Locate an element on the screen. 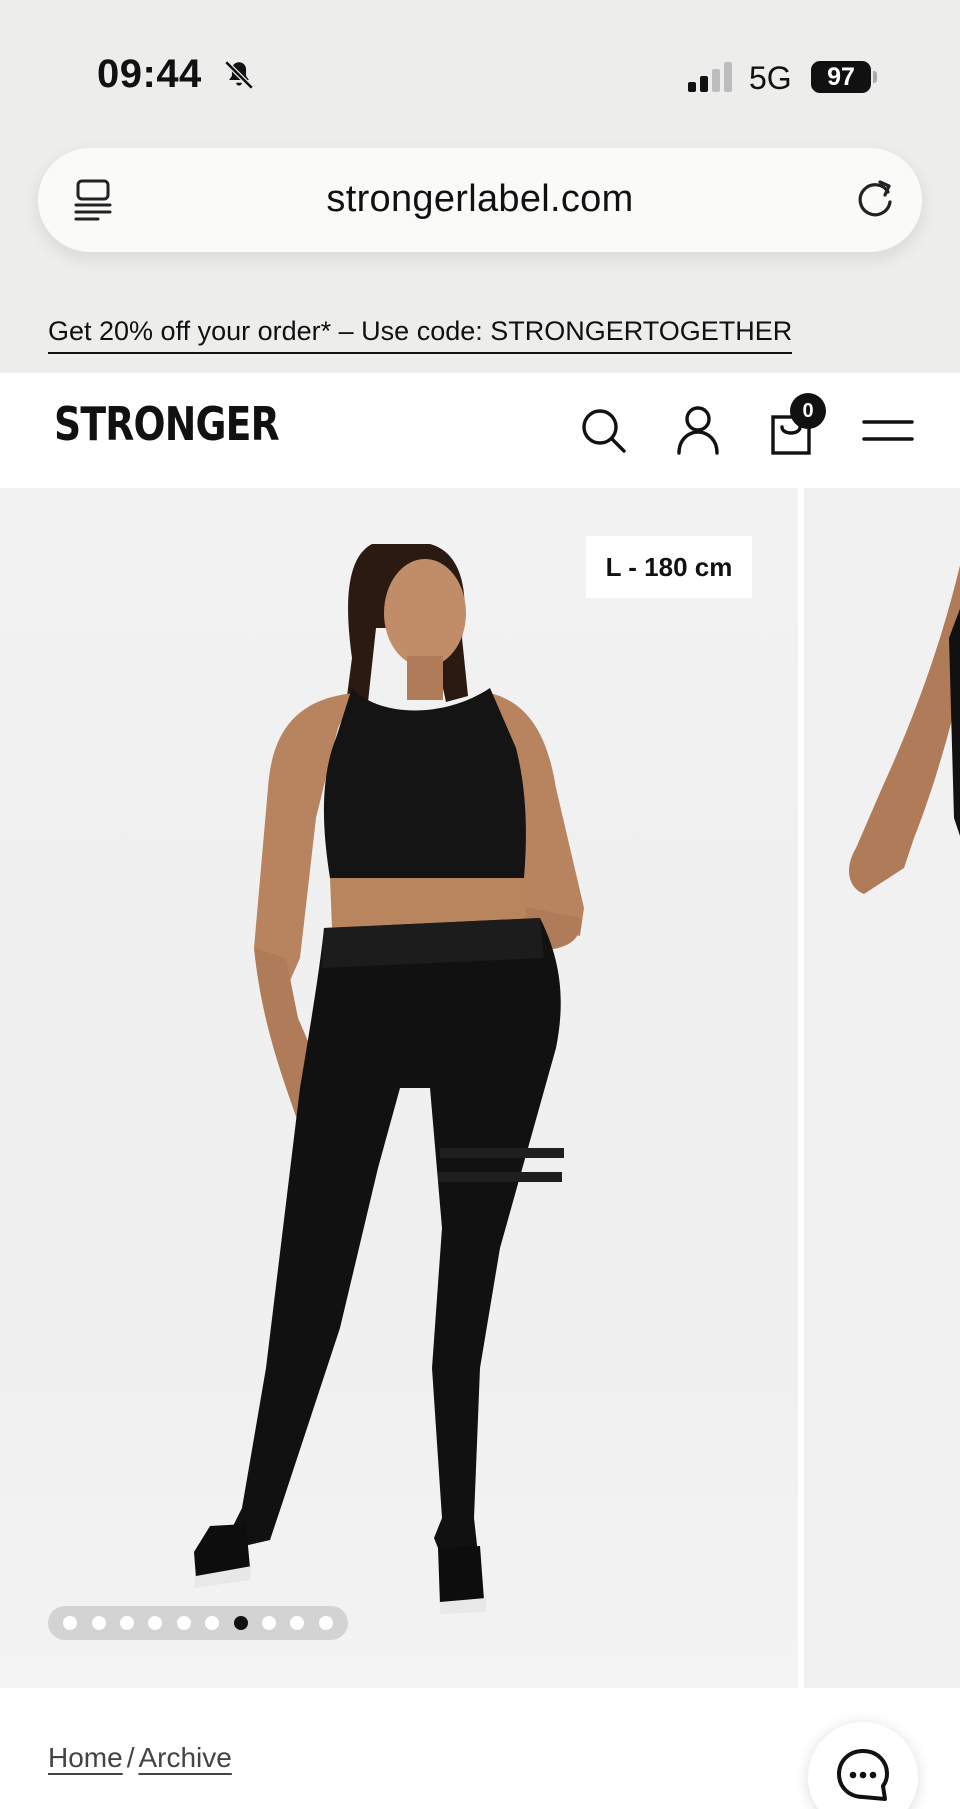 The height and width of the screenshot is (1809, 960). chat-bubble-icon is located at coordinates (863, 1775).